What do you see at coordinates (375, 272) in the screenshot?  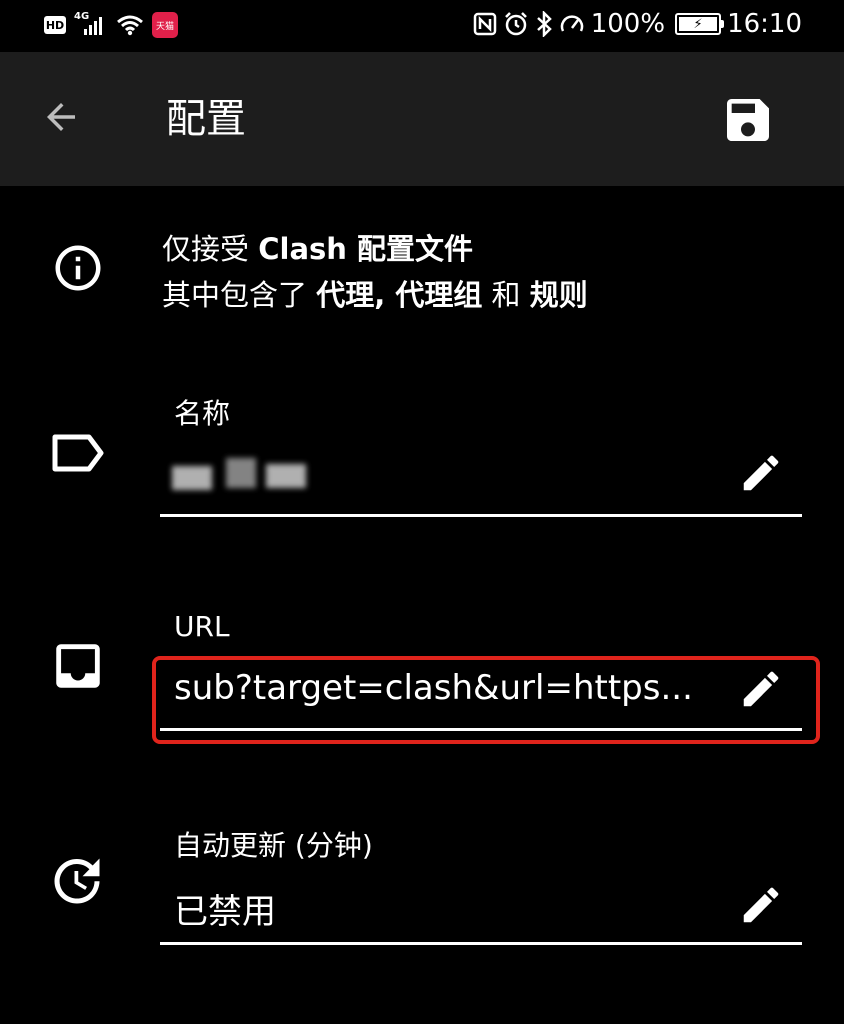 I see `info-text: 仅接受 Clash 配置文件 其中包含了 代理, 代理组 和 规则` at bounding box center [375, 272].